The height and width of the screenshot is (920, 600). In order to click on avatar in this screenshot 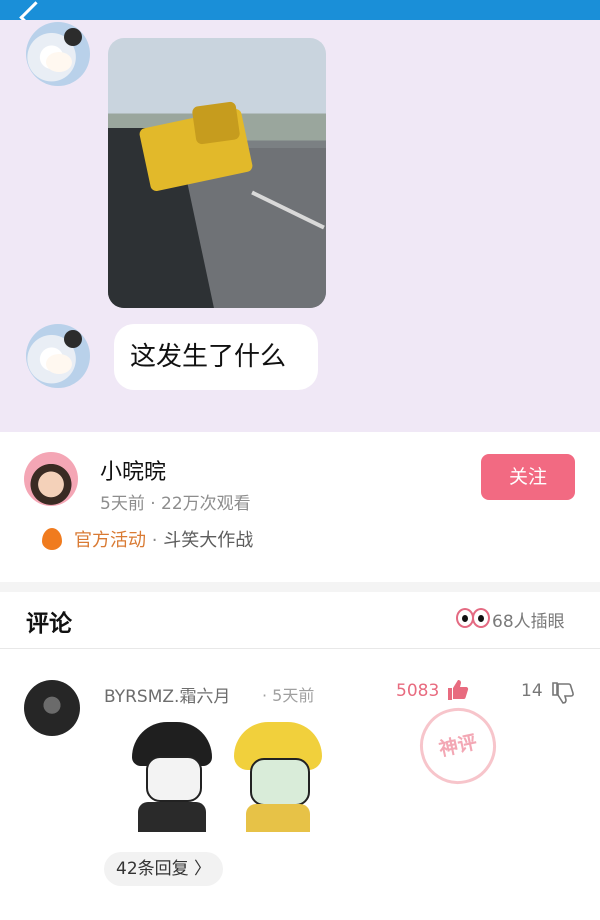, I will do `click(51, 479)`.